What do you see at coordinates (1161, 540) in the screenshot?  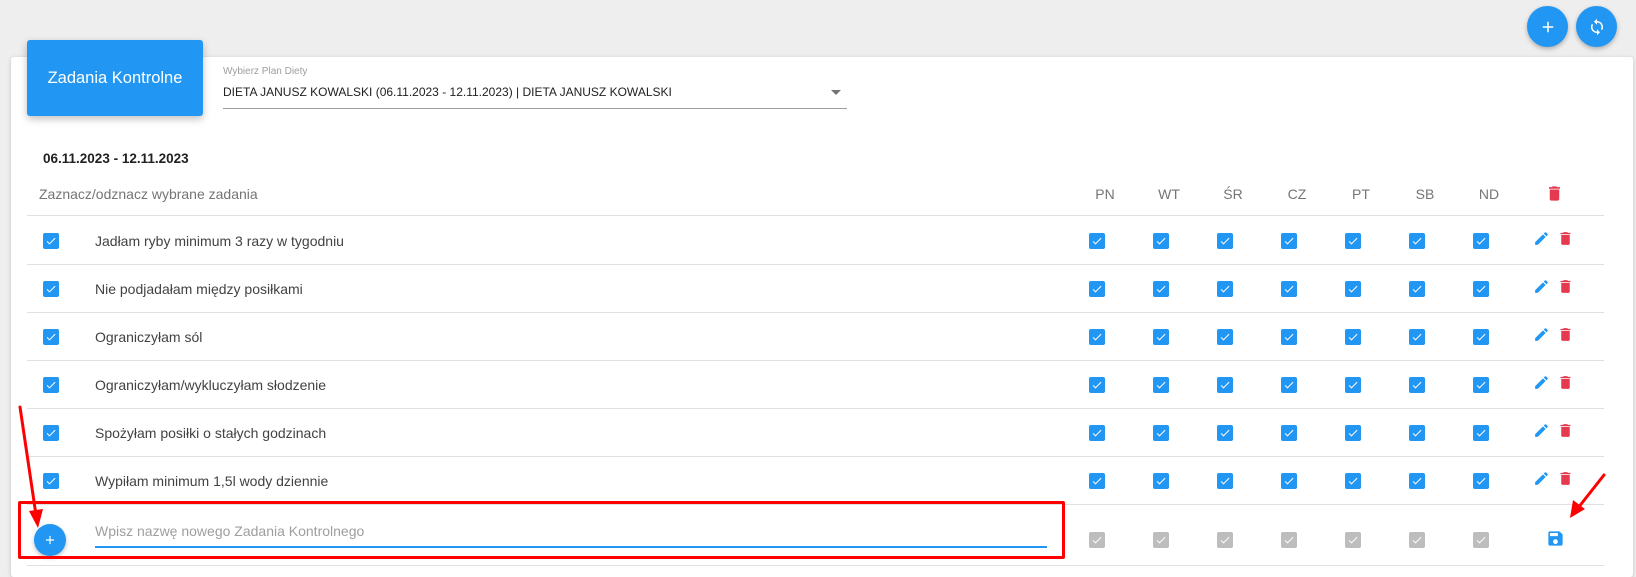 I see `new-task-day-checkbox-WT` at bounding box center [1161, 540].